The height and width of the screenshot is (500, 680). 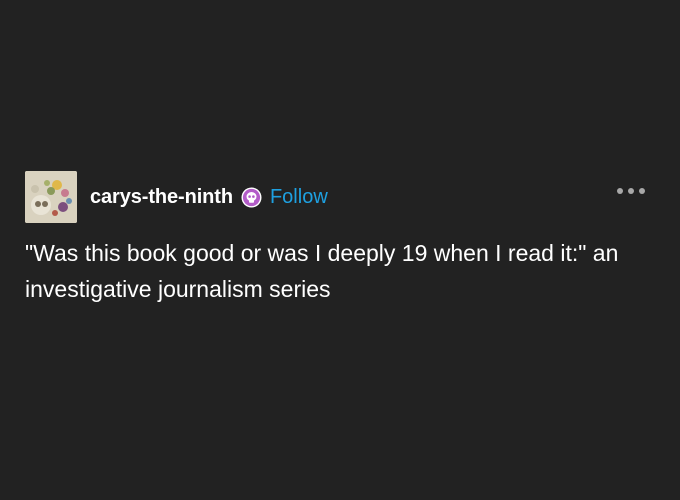 I want to click on skull-icon, so click(x=251, y=197).